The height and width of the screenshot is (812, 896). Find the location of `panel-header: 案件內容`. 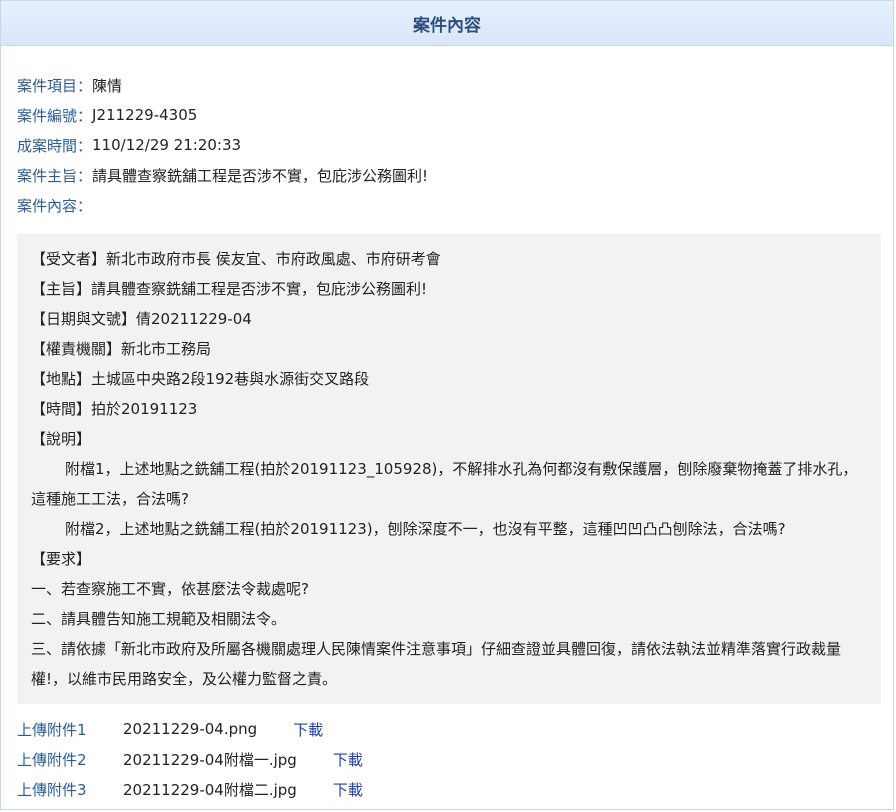

panel-header: 案件內容 is located at coordinates (447, 23).